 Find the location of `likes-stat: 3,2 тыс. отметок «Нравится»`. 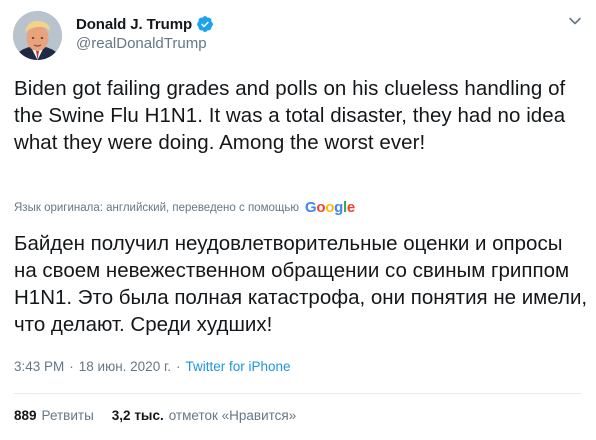

likes-stat: 3,2 тыс. отметок «Нравится» is located at coordinates (204, 415).